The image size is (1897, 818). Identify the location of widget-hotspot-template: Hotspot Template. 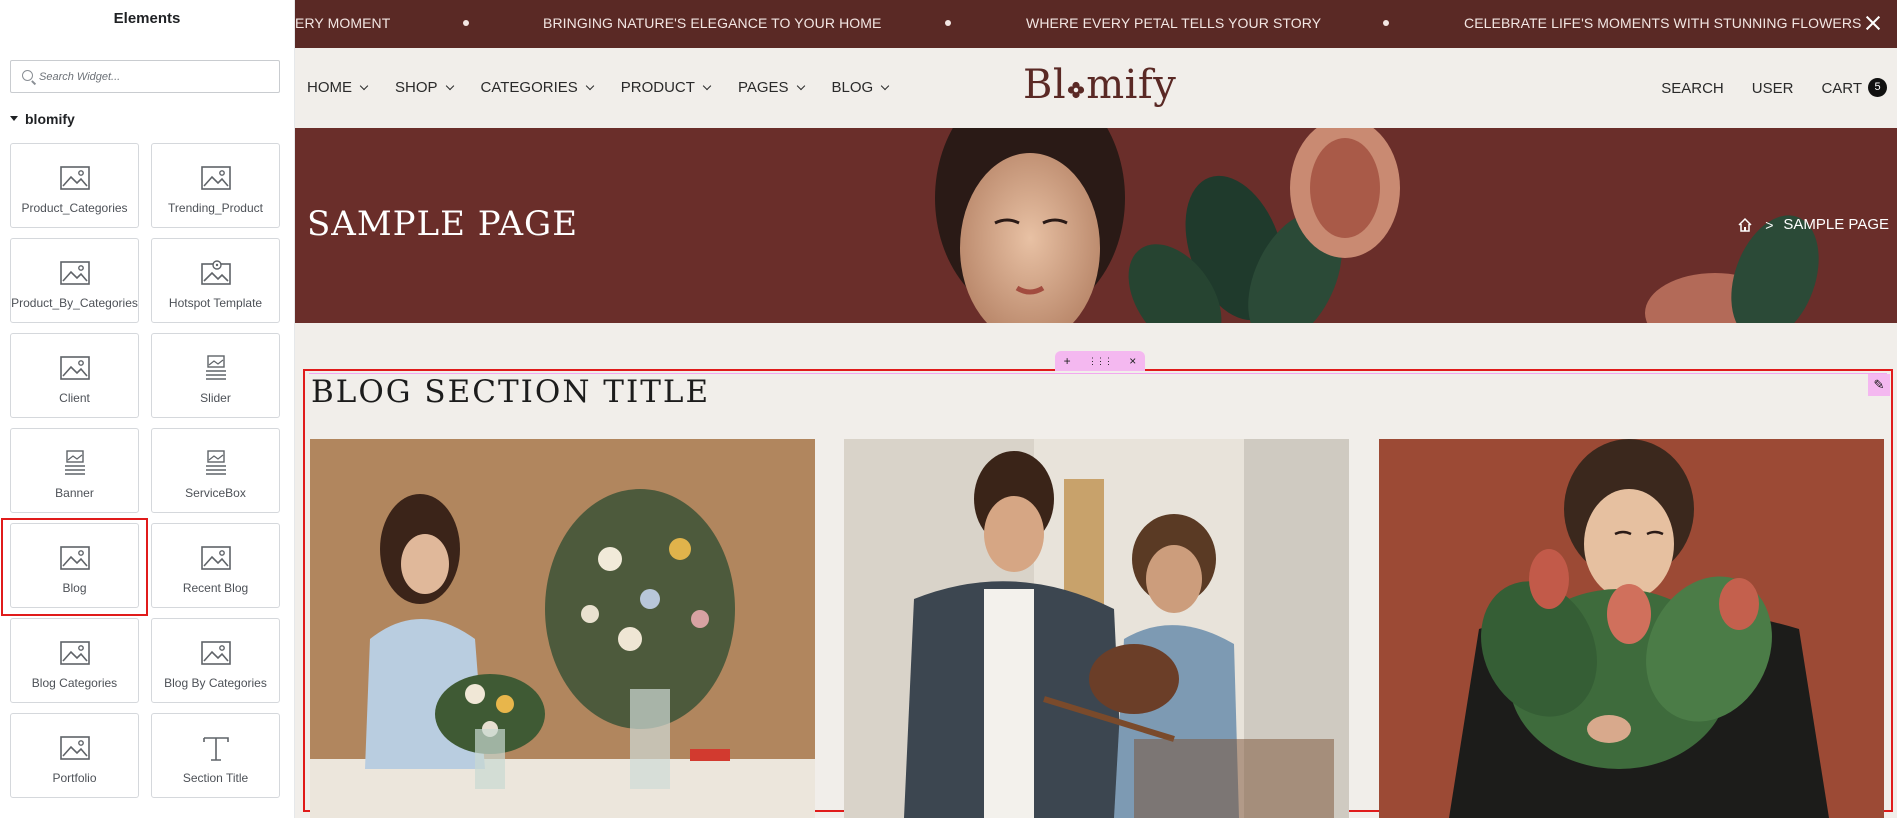
(215, 280).